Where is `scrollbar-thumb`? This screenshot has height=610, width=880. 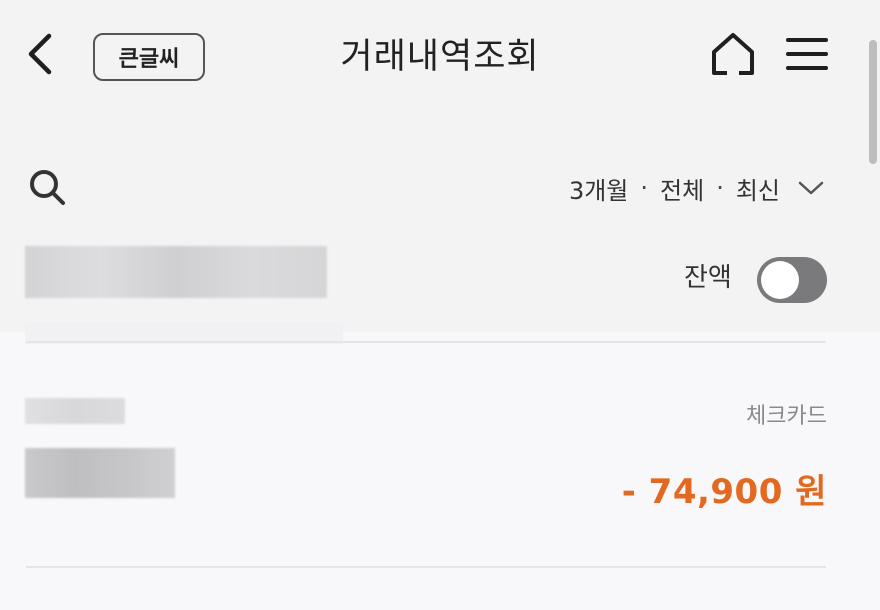 scrollbar-thumb is located at coordinates (873, 102).